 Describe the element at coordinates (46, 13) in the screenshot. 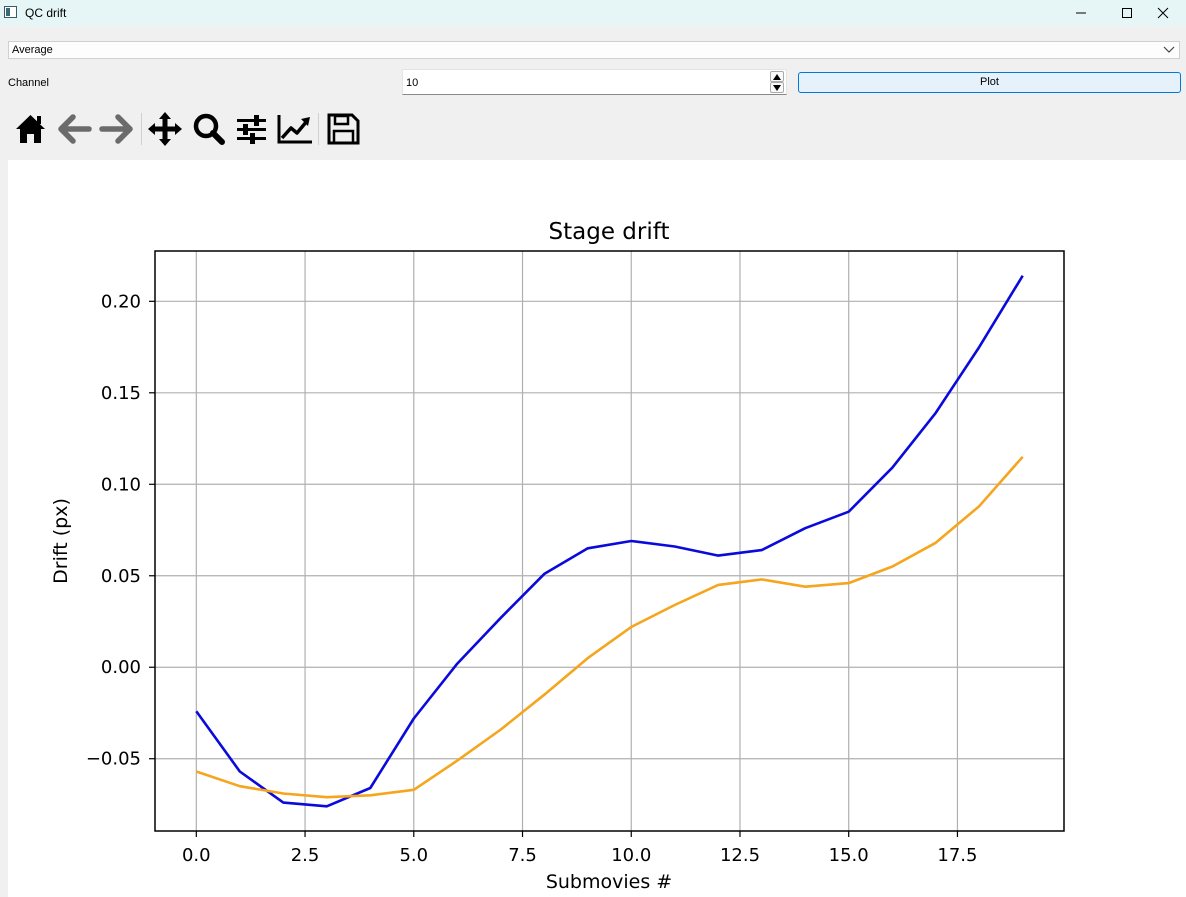

I see `window-title: QC drift` at that location.